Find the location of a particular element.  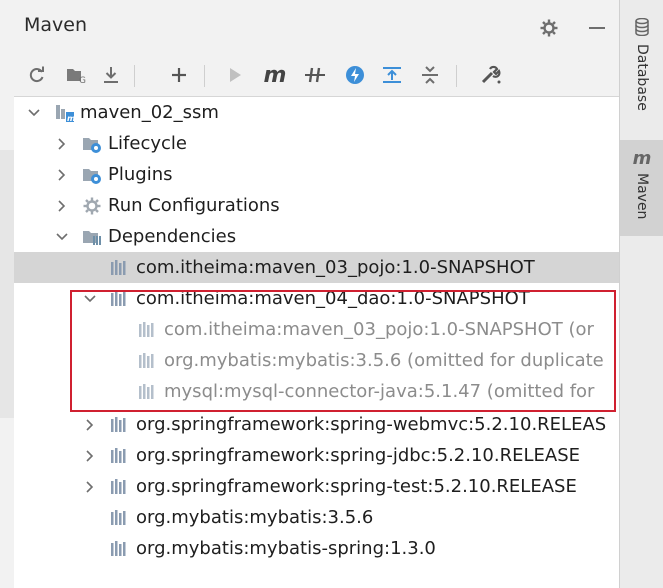

tree-row-dependencies: Dependencies is located at coordinates (316, 236).